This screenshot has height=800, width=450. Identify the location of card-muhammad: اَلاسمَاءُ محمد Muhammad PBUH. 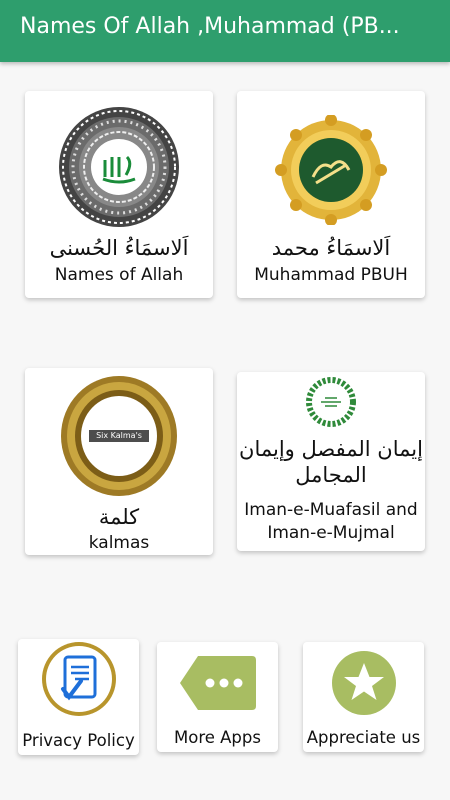
(331, 194).